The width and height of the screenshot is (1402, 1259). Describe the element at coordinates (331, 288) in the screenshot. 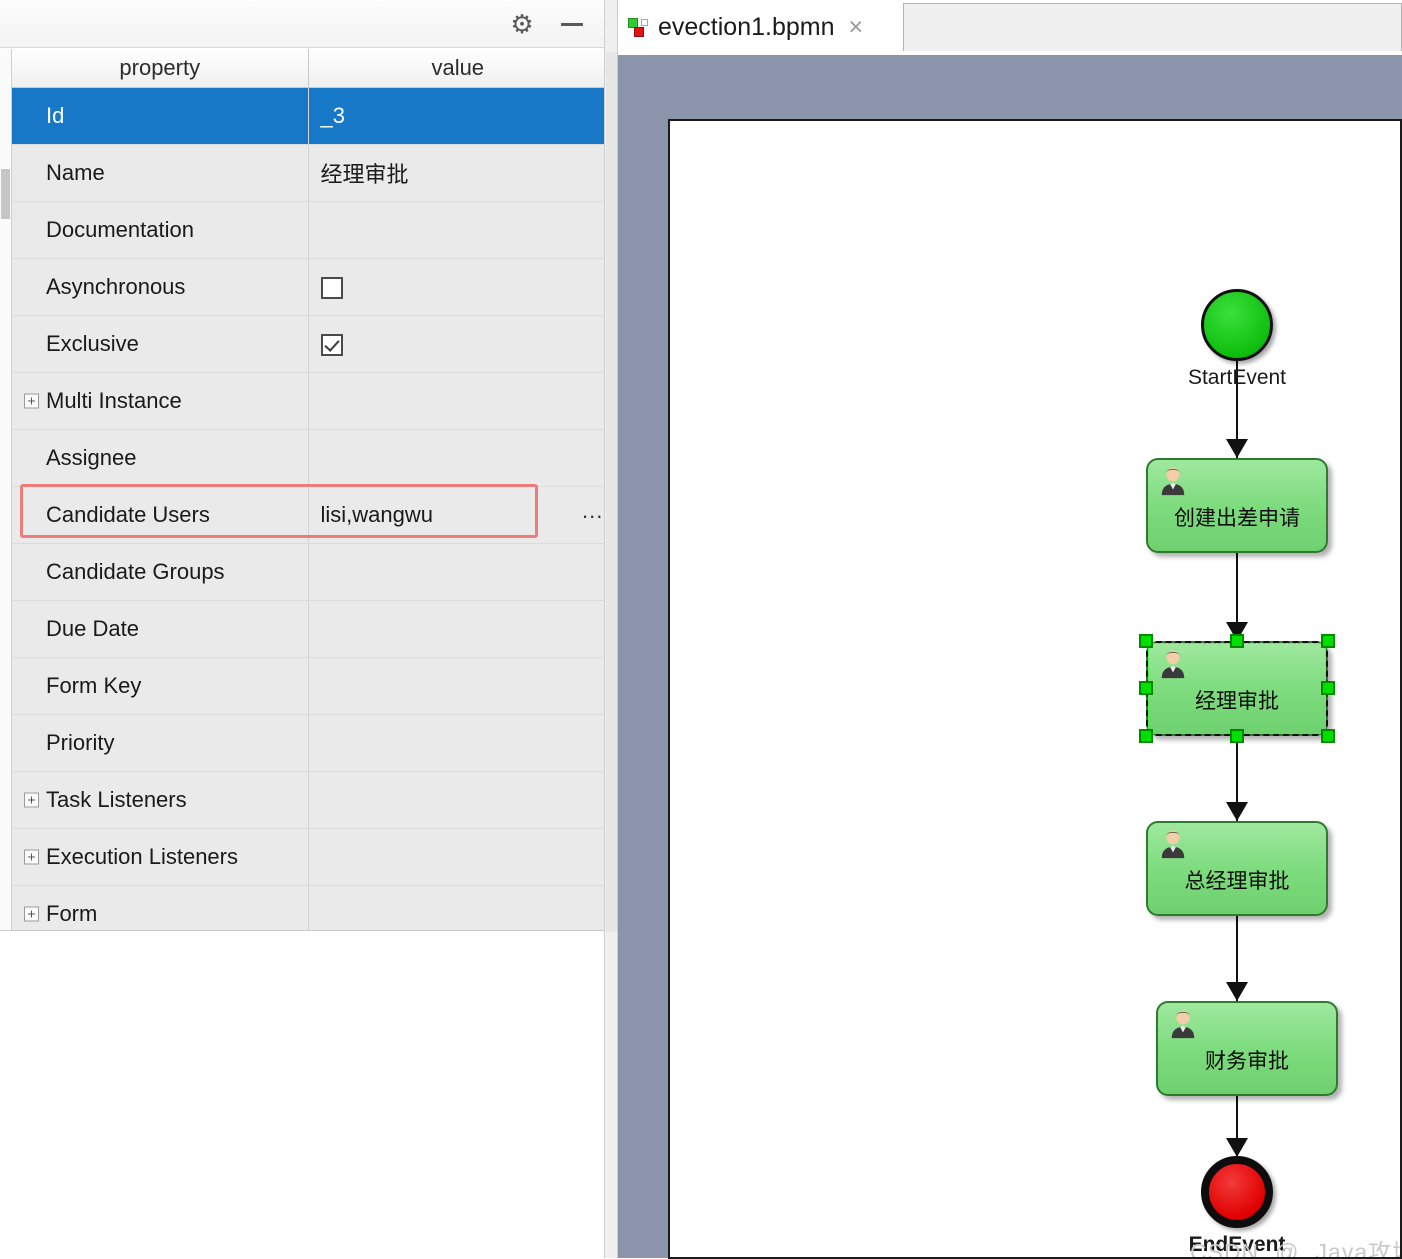

I see `checkbox-unchecked` at that location.